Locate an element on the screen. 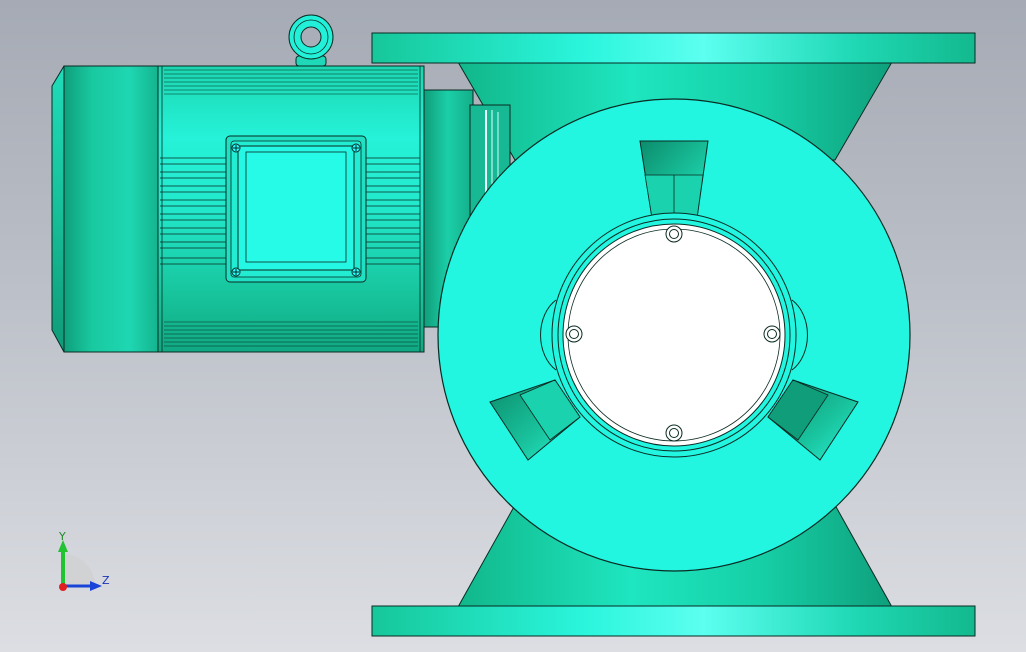  terminal-box is located at coordinates (296, 209).